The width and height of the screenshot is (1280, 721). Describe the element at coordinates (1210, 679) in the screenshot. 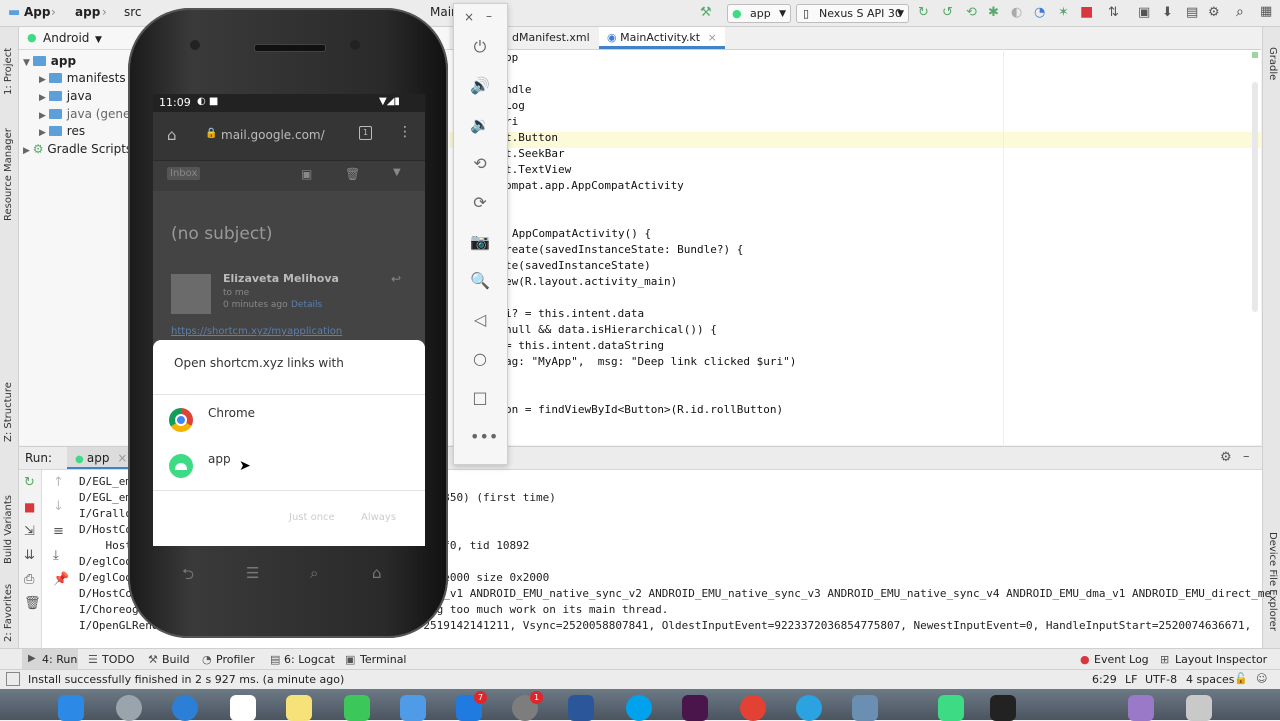

I see `indent-setting: 4 spaces` at that location.